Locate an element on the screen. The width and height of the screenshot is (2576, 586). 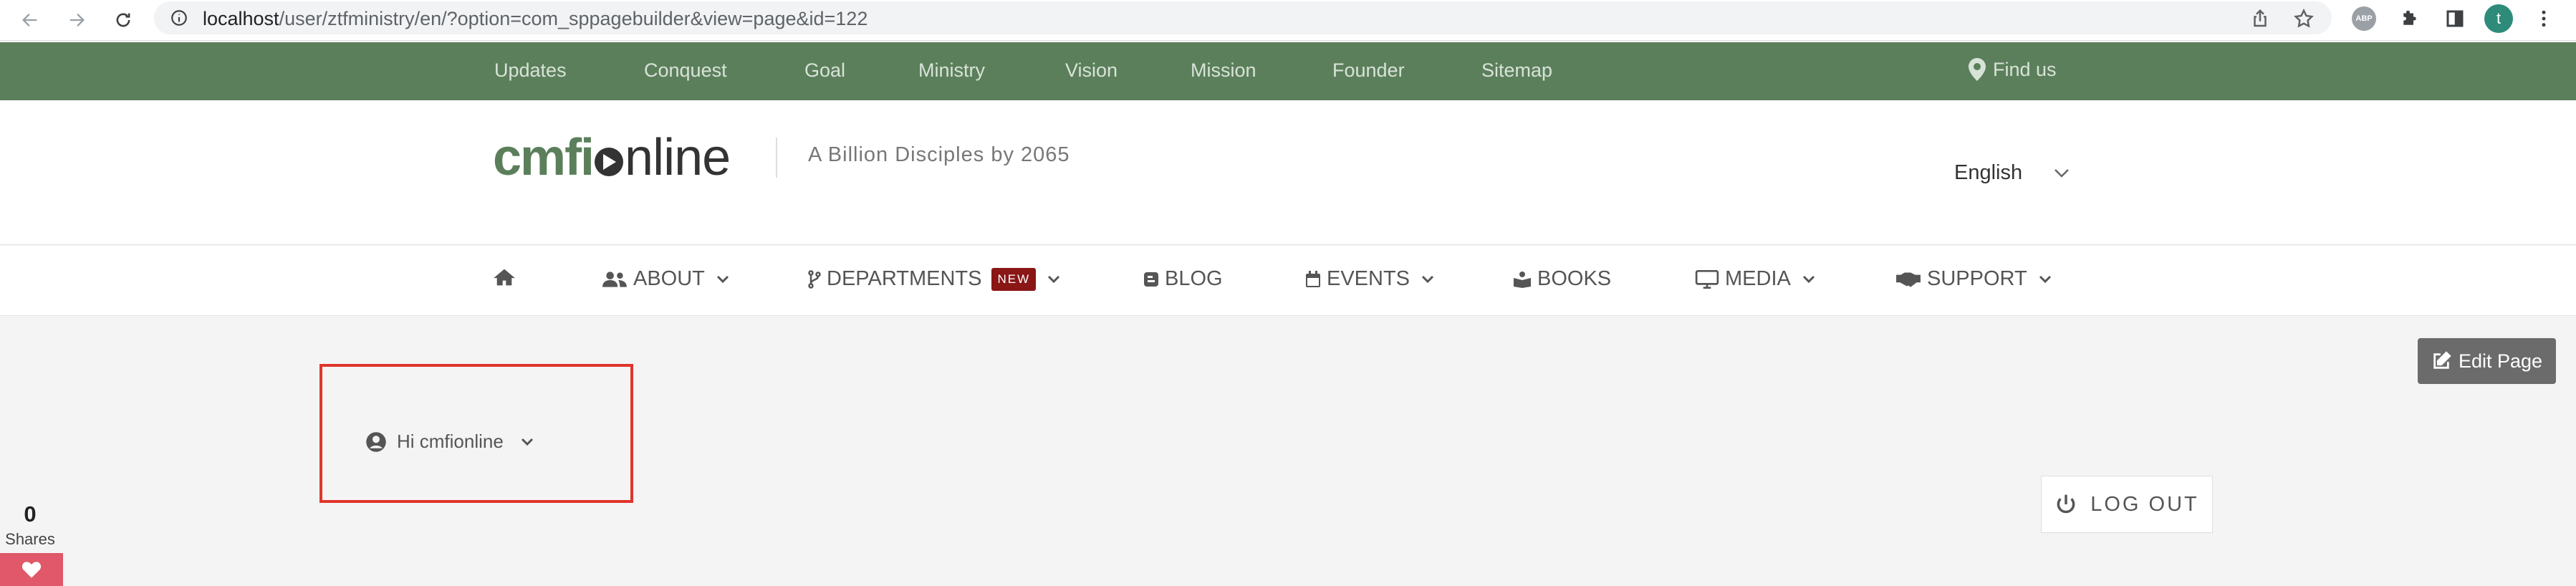
menu-blog: BLOG is located at coordinates (1183, 279).